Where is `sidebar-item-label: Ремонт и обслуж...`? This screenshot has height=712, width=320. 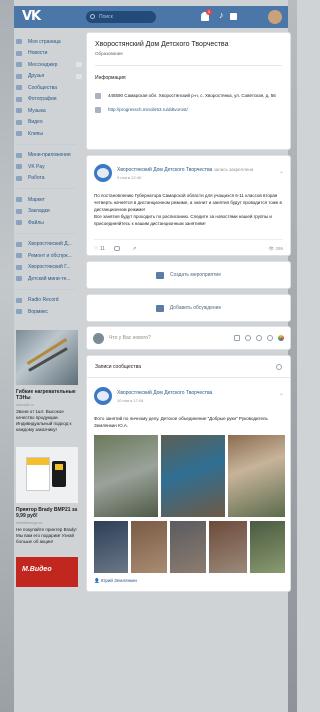 sidebar-item-label: Ремонт и обслуж... is located at coordinates (50, 255).